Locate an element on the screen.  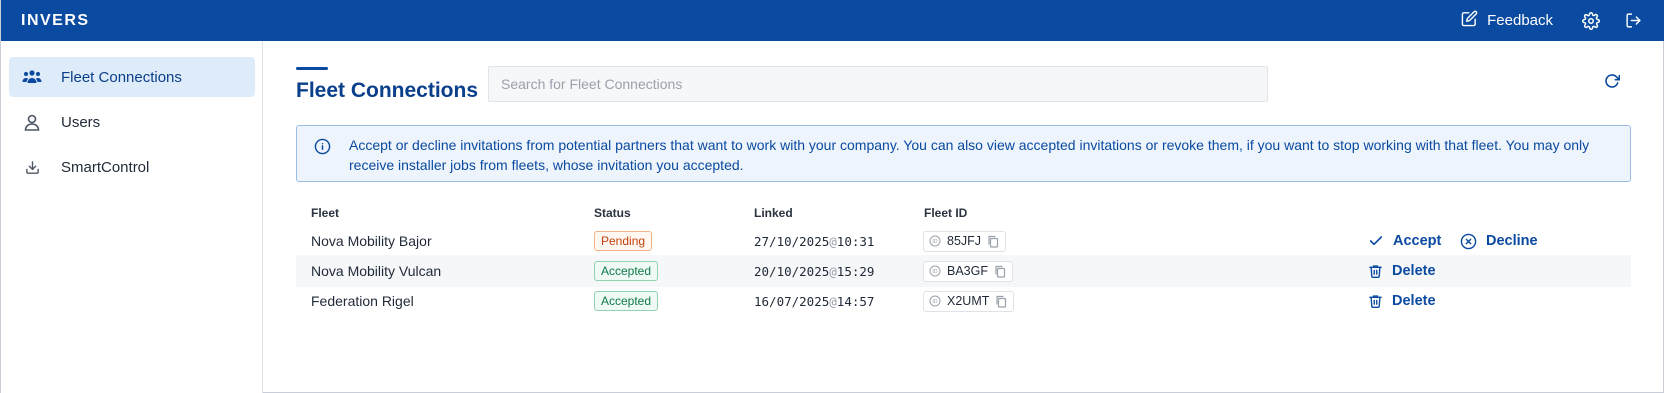
sidebar-item-label: Fleet Connections is located at coordinates (121, 77).